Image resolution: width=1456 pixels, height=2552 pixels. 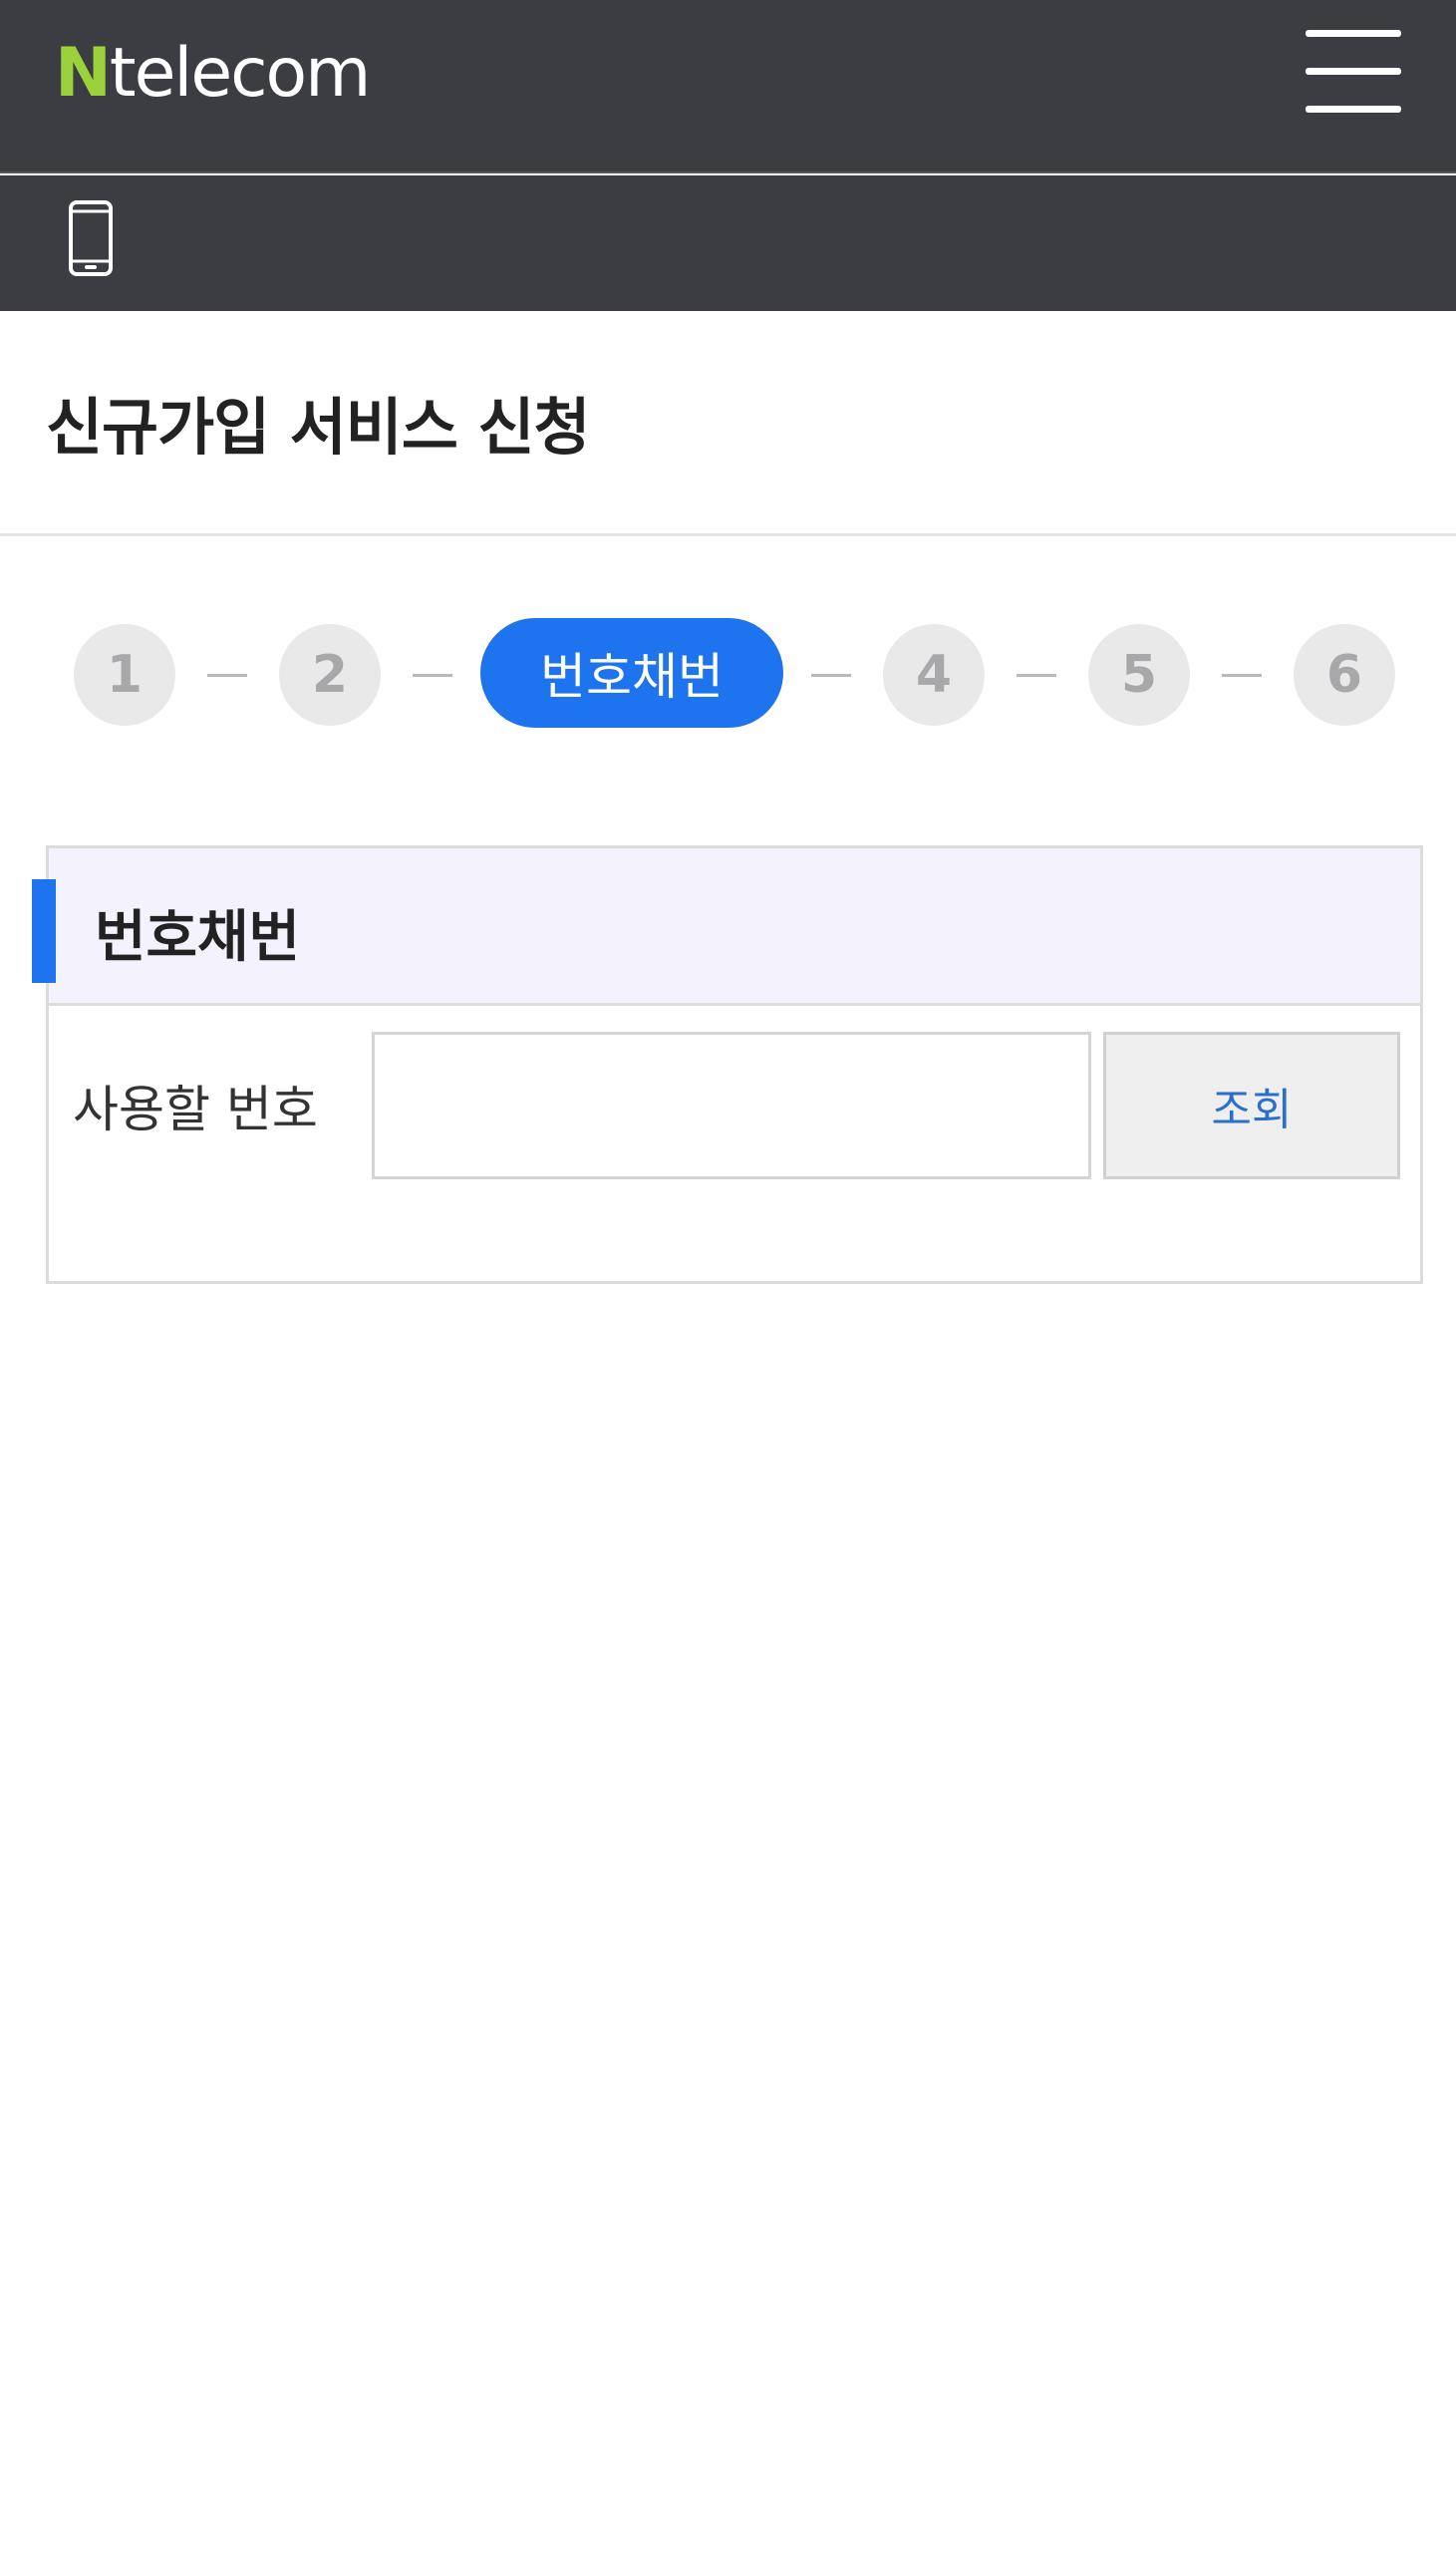 What do you see at coordinates (728, 423) in the screenshot?
I see `page-title-area: 신규가입 서비스 신청` at bounding box center [728, 423].